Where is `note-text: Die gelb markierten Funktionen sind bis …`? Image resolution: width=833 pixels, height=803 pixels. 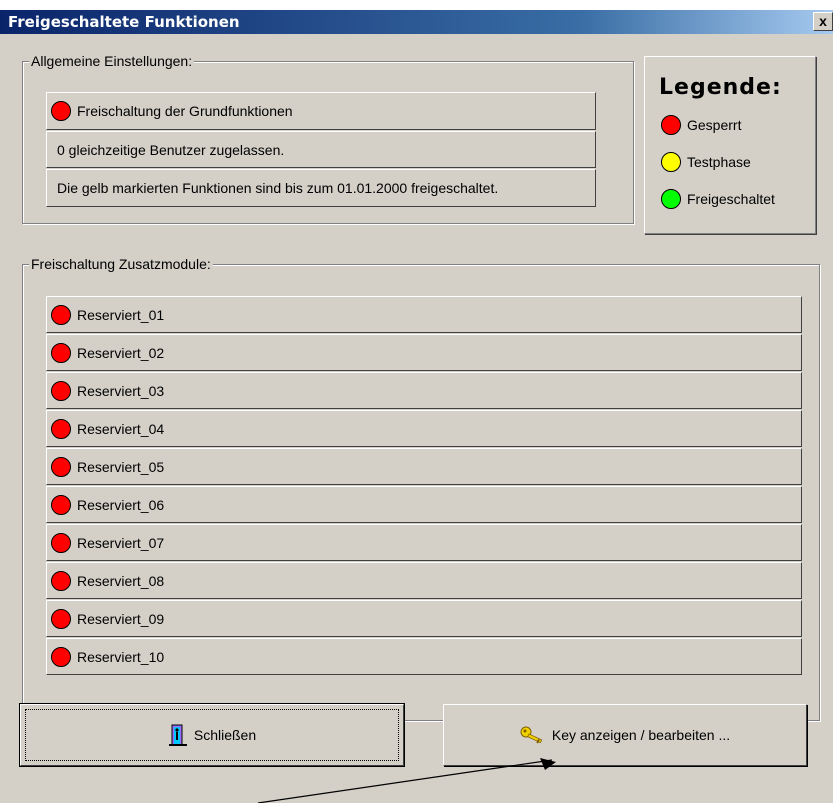
note-text: Die gelb markierten Funktionen sind bis … is located at coordinates (278, 188).